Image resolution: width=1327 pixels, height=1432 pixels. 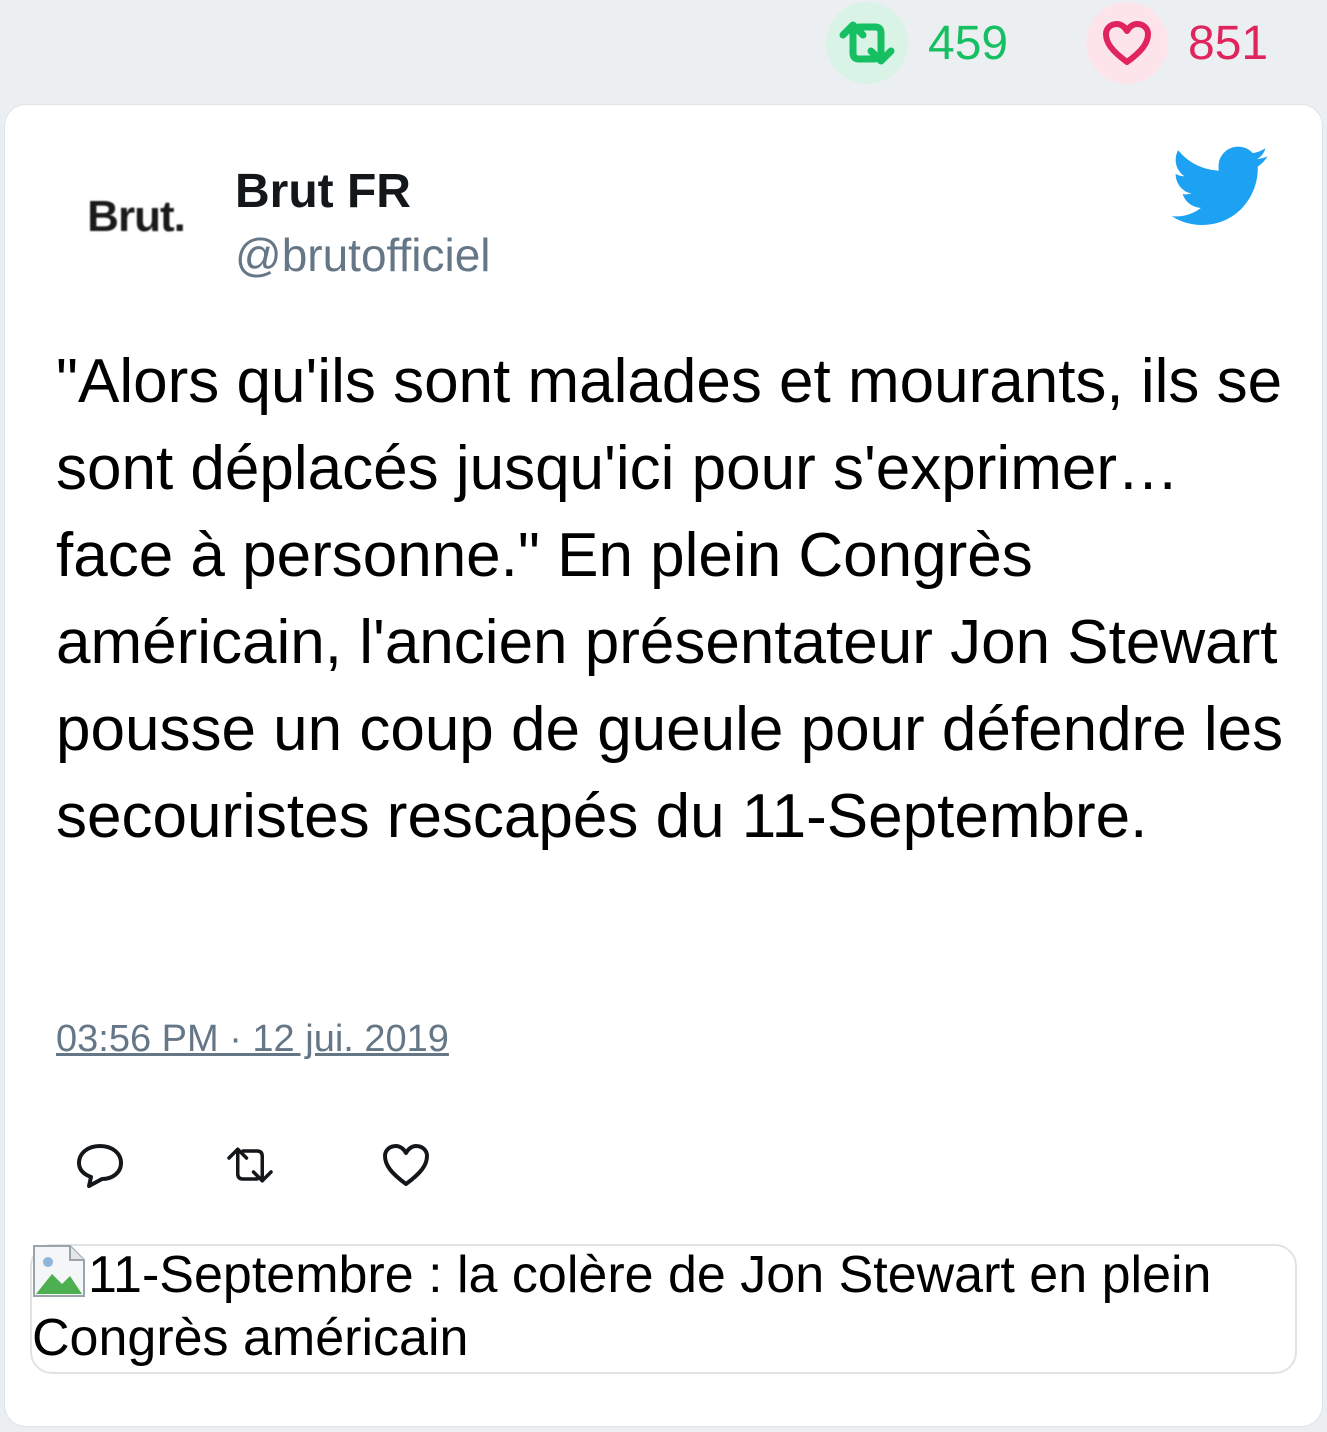 What do you see at coordinates (406, 1165) in the screenshot?
I see `like-icon` at bounding box center [406, 1165].